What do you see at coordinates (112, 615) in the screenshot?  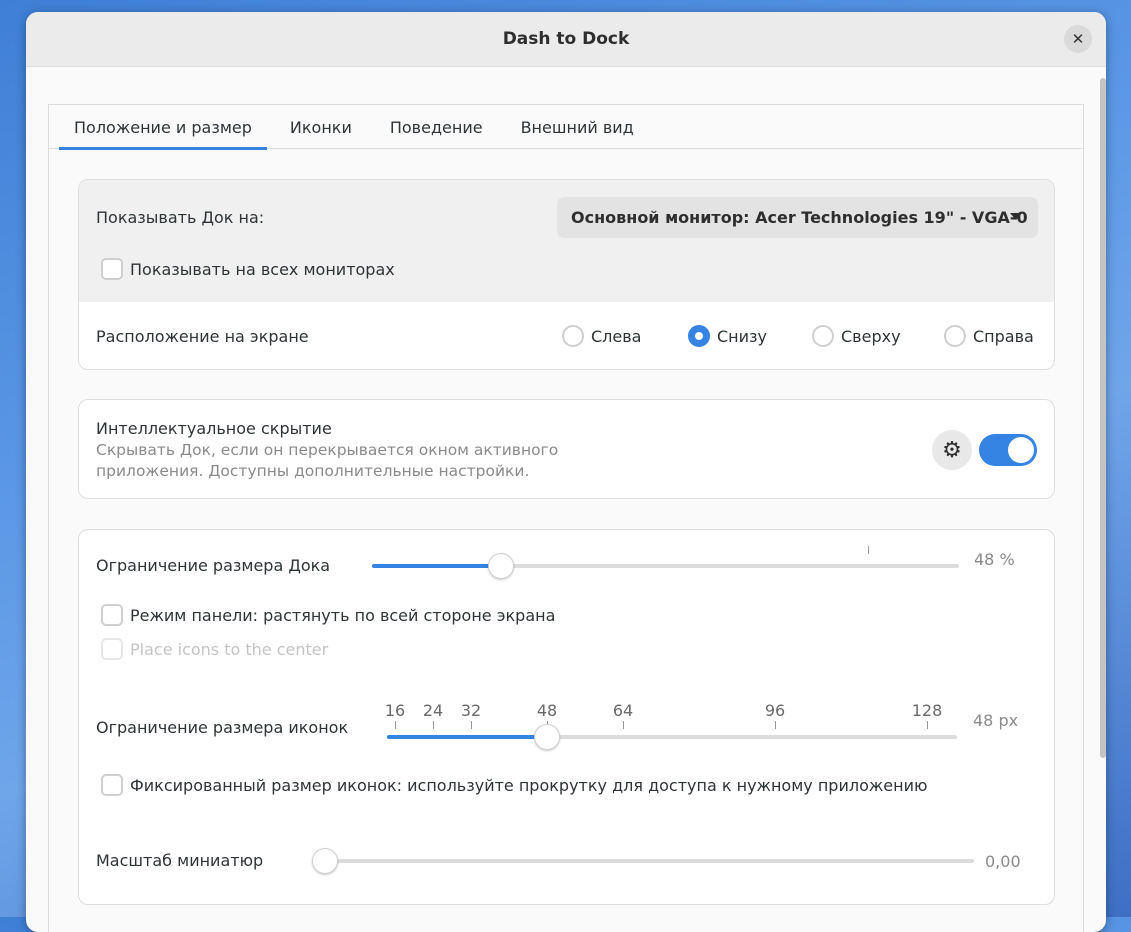 I see `panel-mode-checkbox` at bounding box center [112, 615].